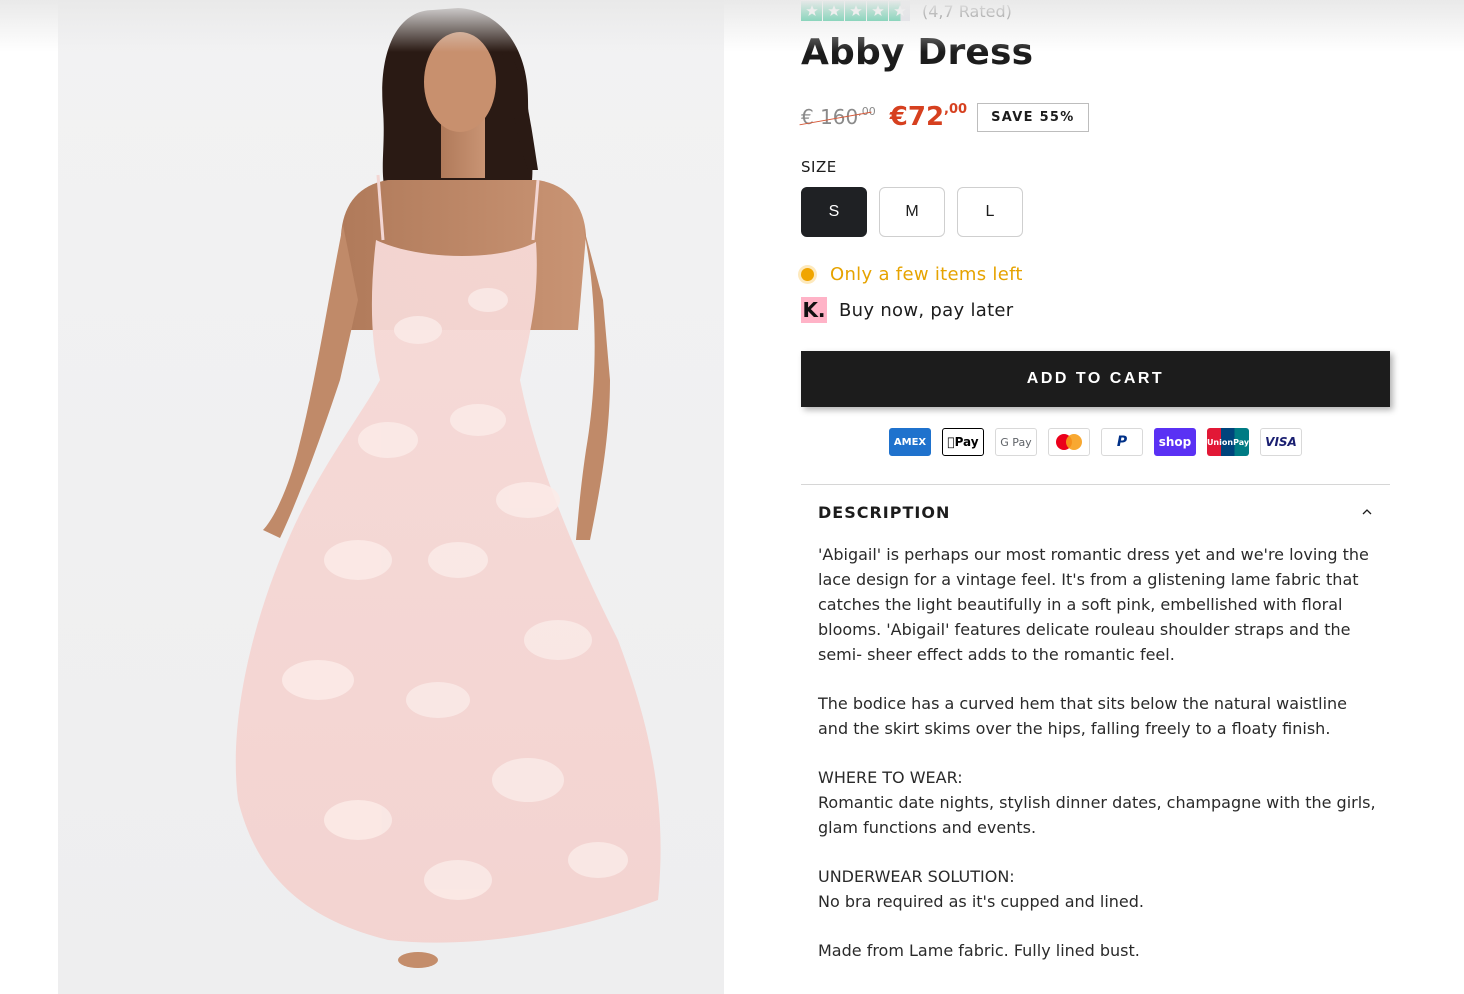  Describe the element at coordinates (899, 11) in the screenshot. I see `star-half-icon` at that location.